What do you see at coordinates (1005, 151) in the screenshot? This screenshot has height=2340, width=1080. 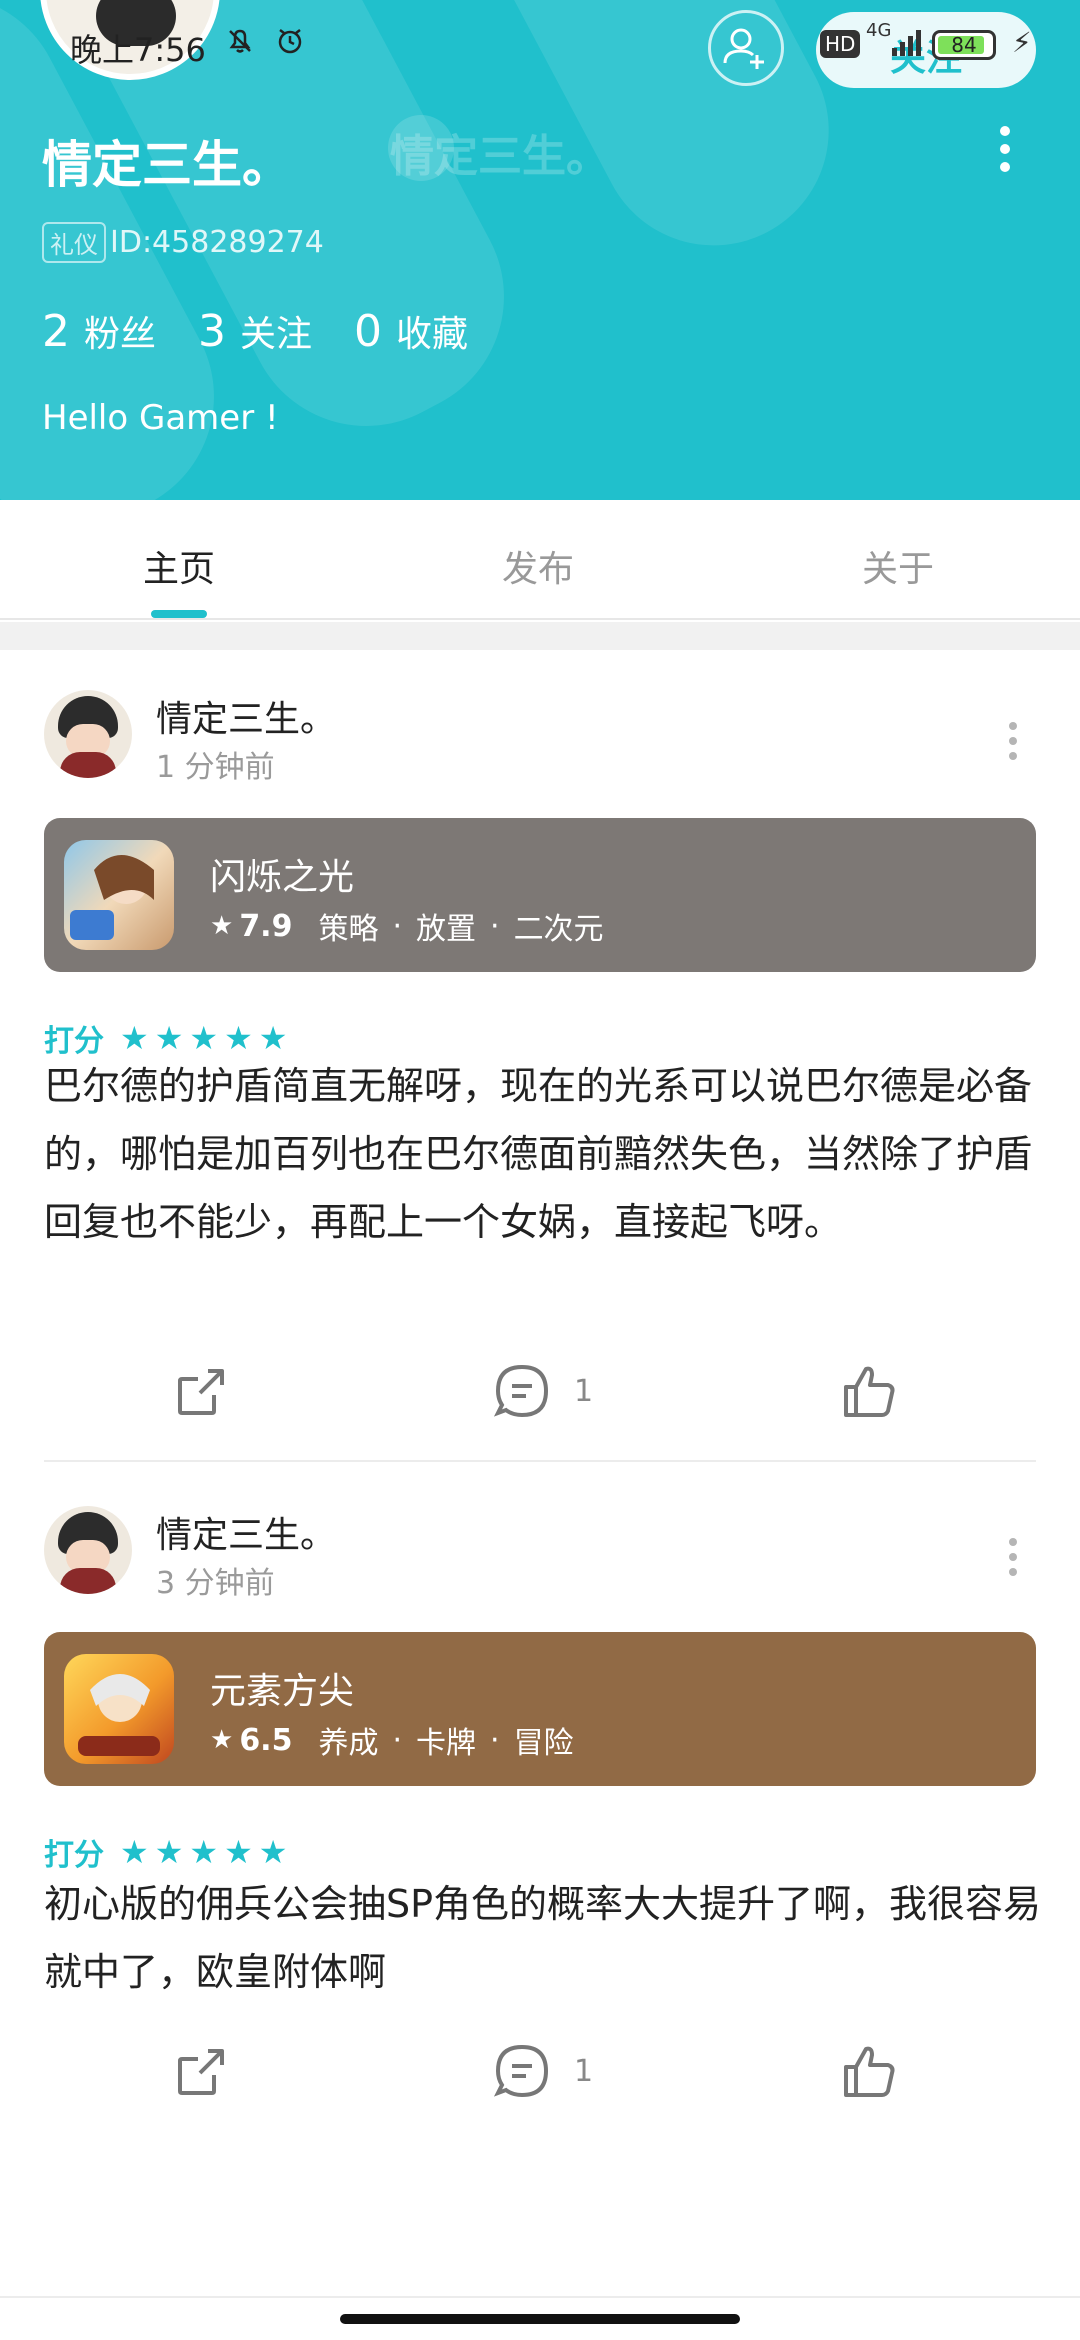 I see `more-options-button` at bounding box center [1005, 151].